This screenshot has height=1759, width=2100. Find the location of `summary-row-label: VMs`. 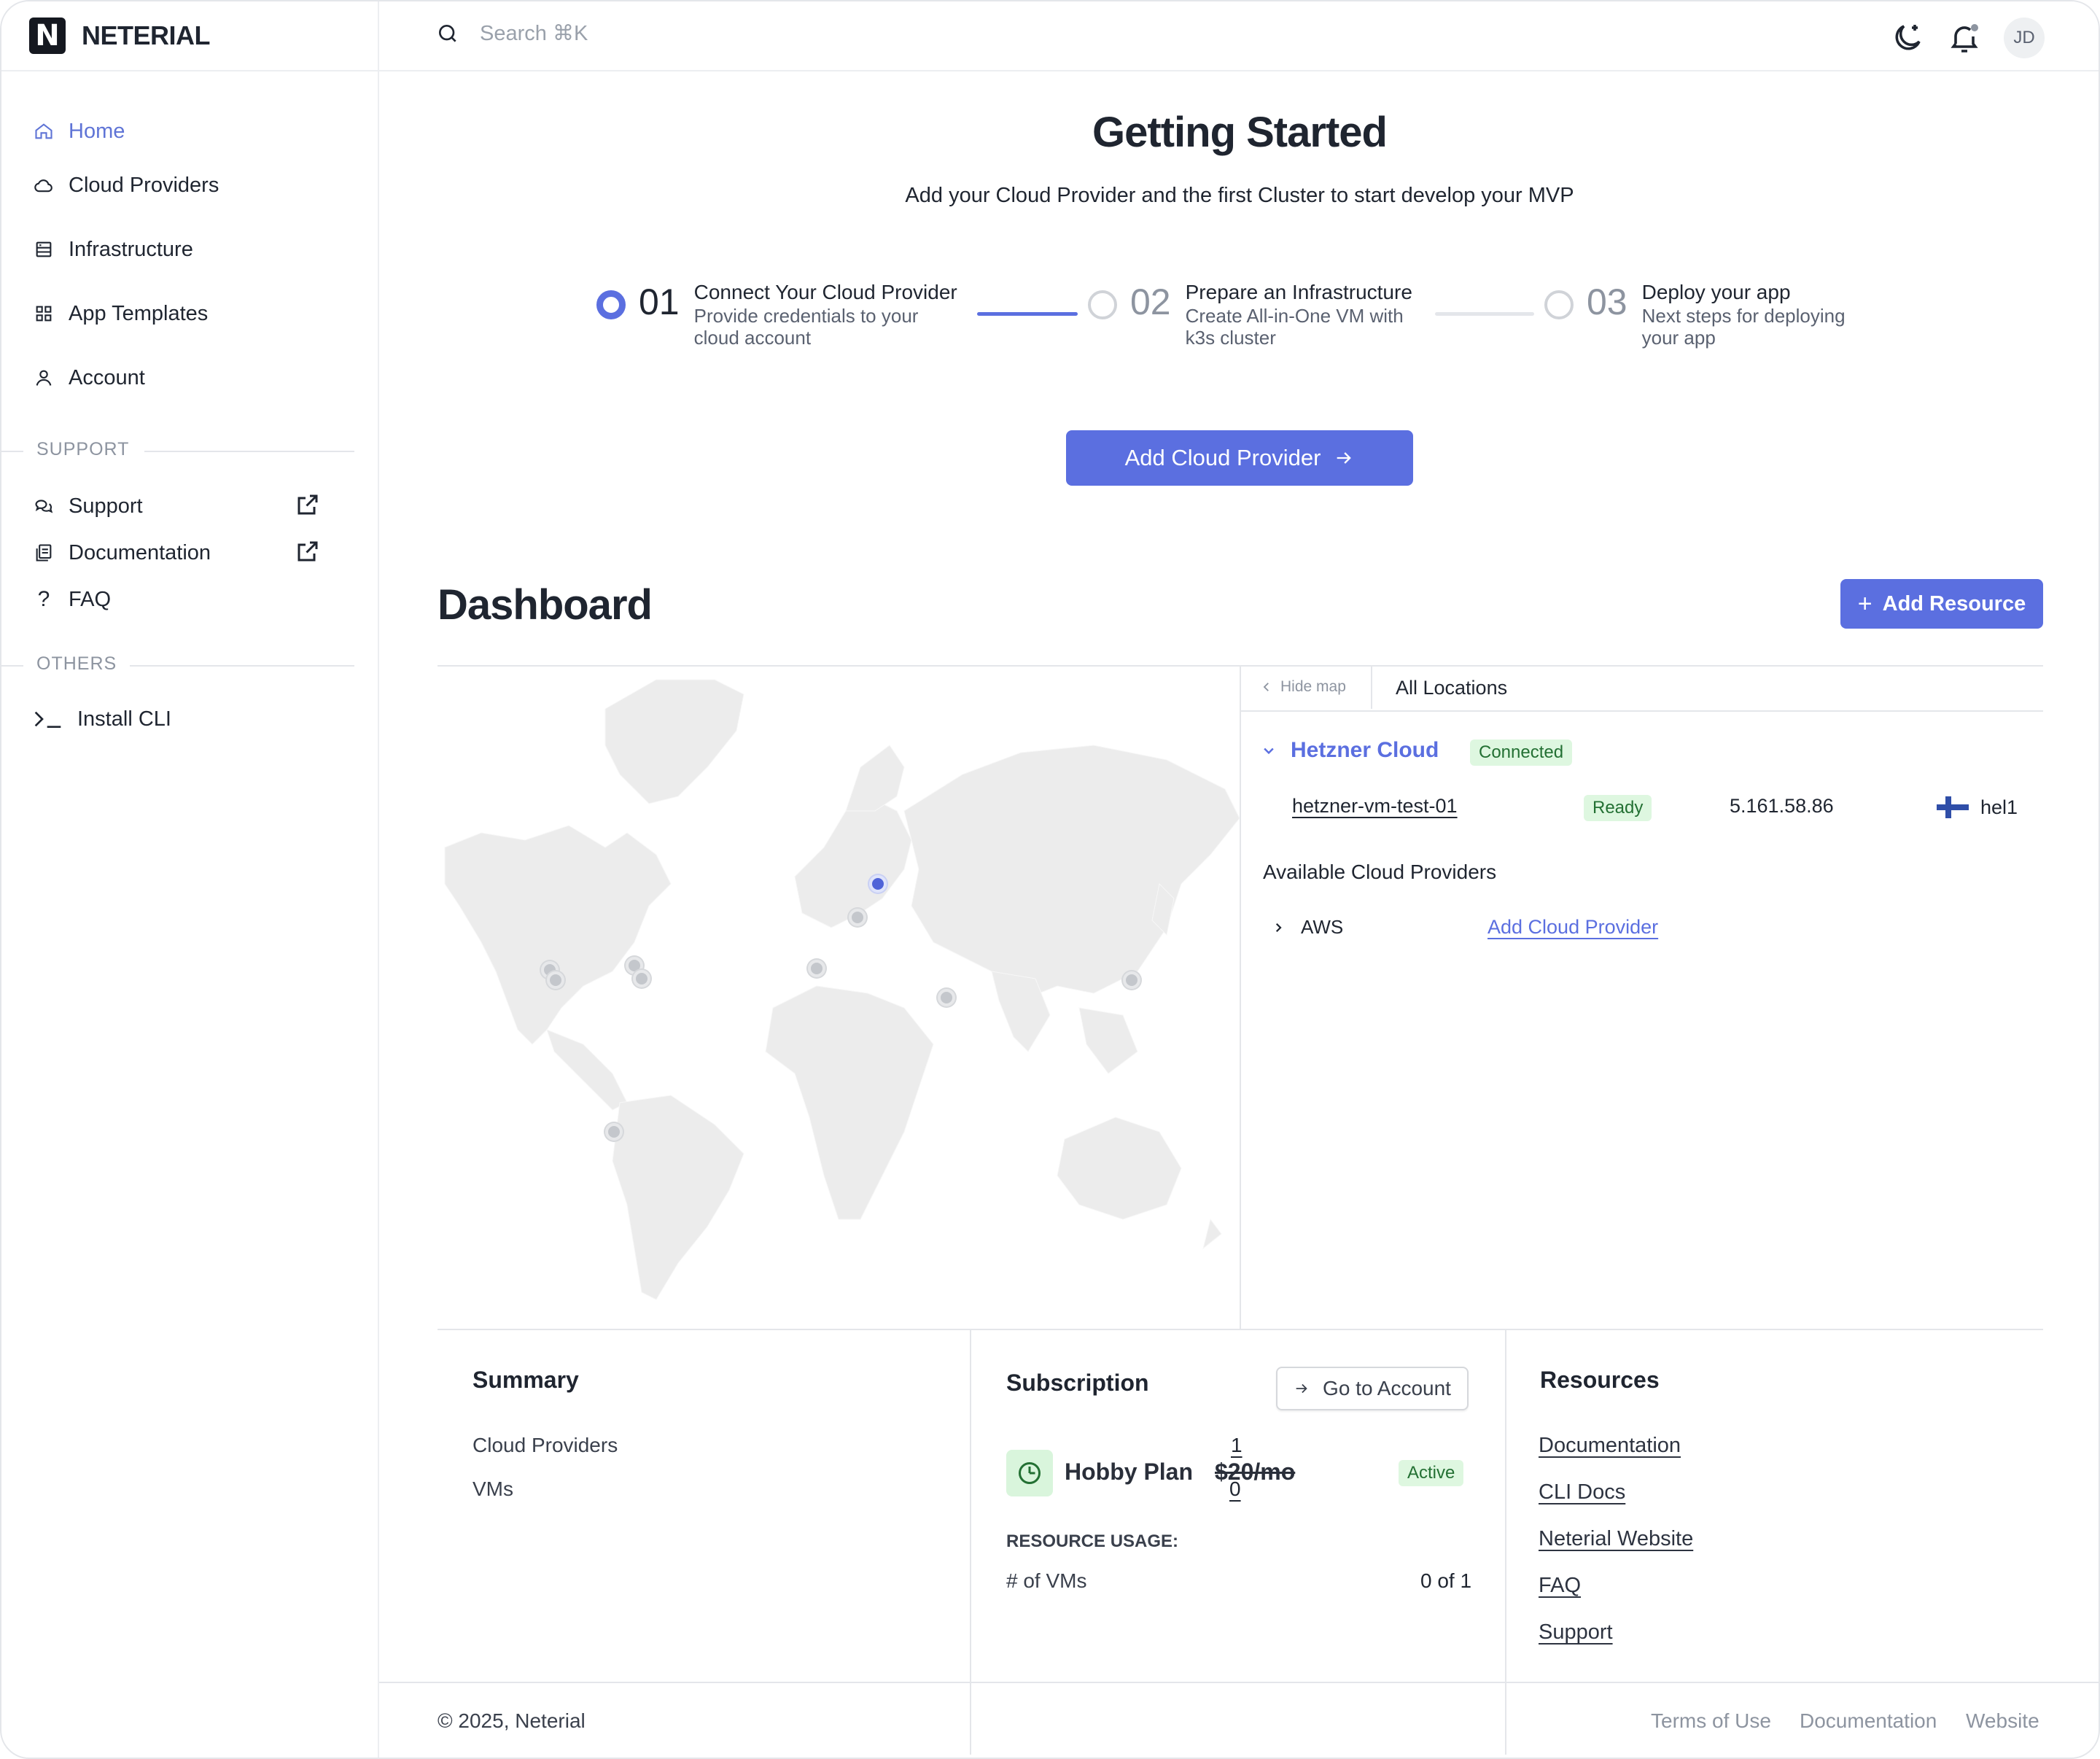

summary-row-label: VMs is located at coordinates (492, 1489).